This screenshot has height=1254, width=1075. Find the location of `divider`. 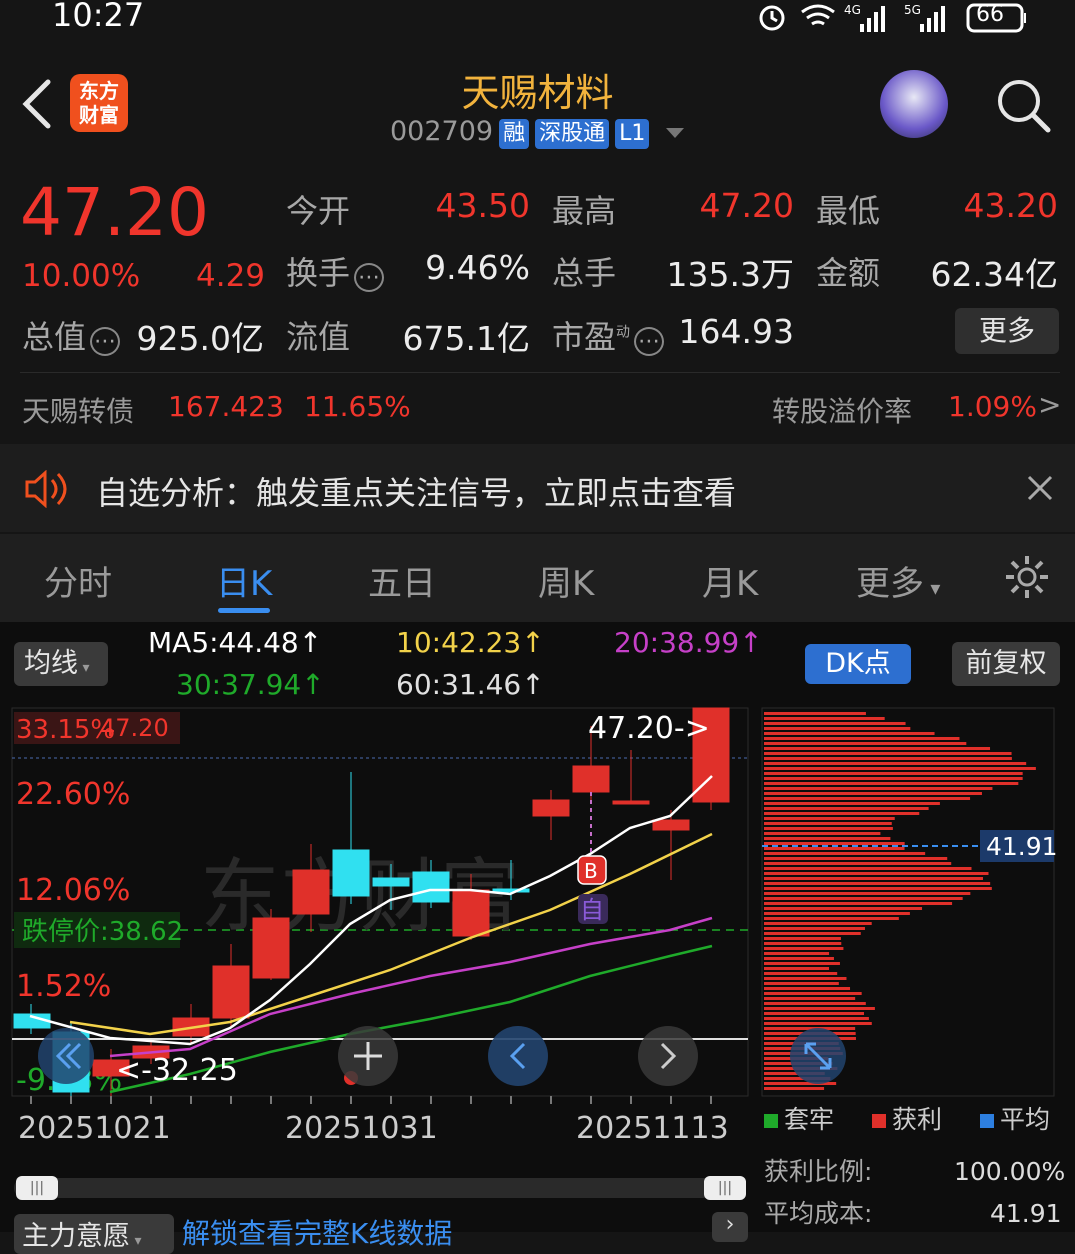

divider is located at coordinates (540, 372).